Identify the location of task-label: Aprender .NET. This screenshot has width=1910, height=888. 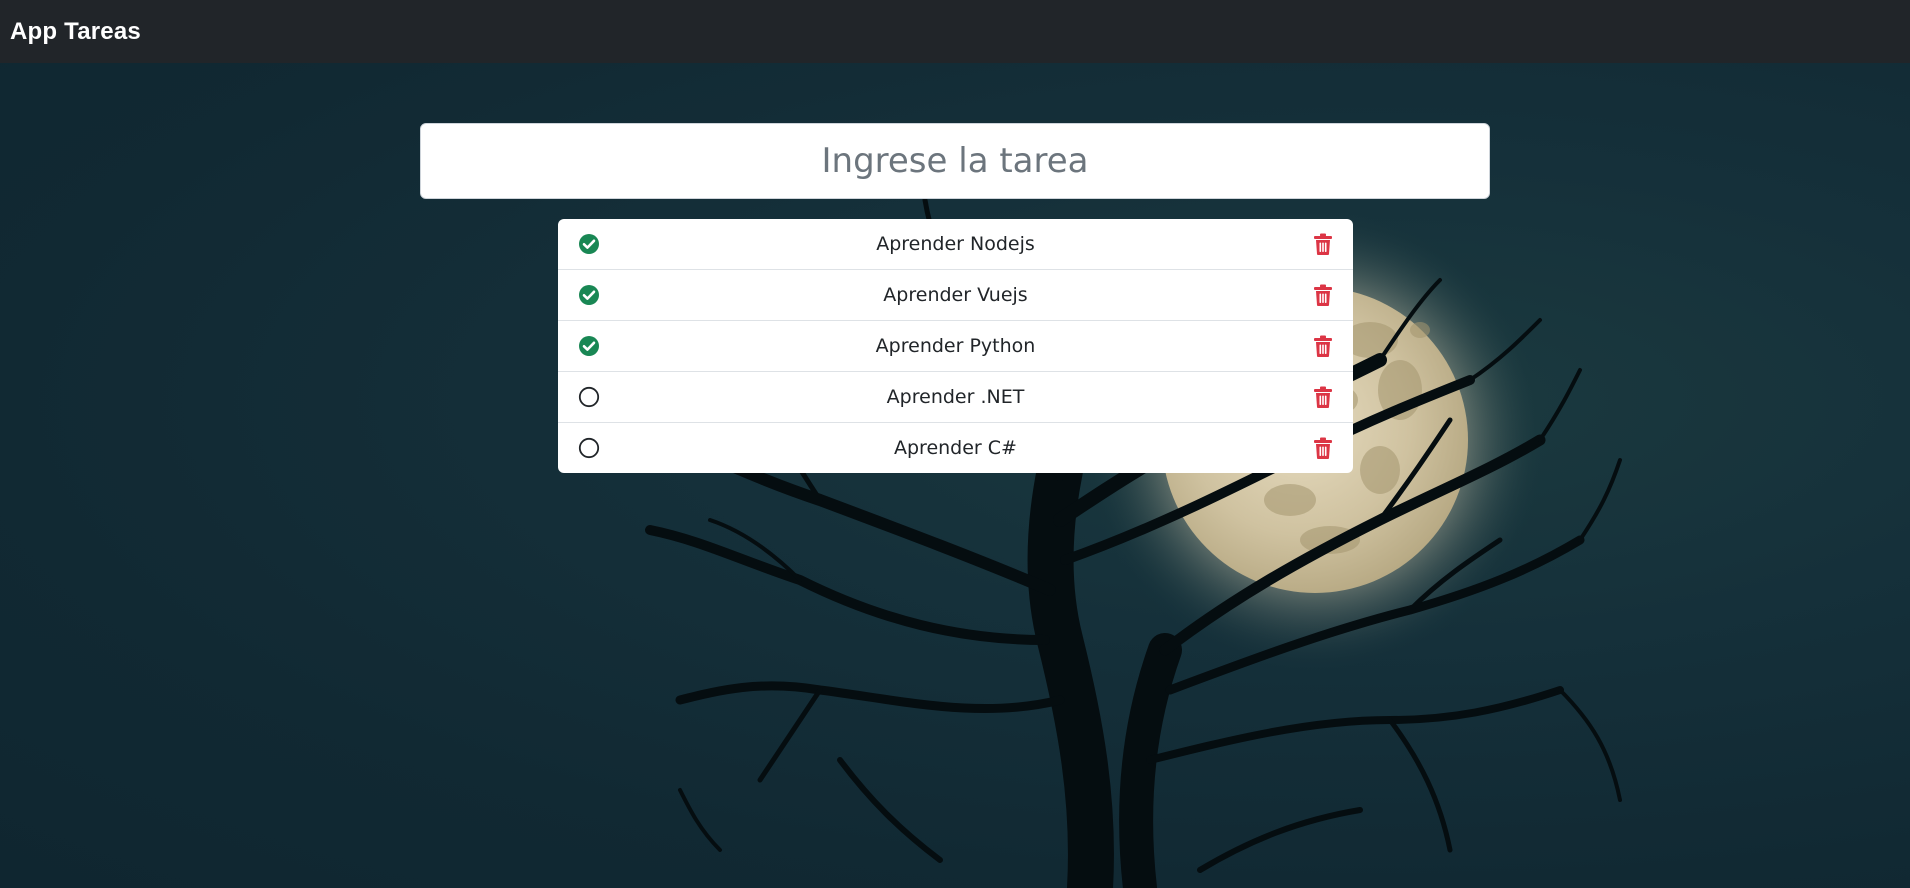
(955, 397).